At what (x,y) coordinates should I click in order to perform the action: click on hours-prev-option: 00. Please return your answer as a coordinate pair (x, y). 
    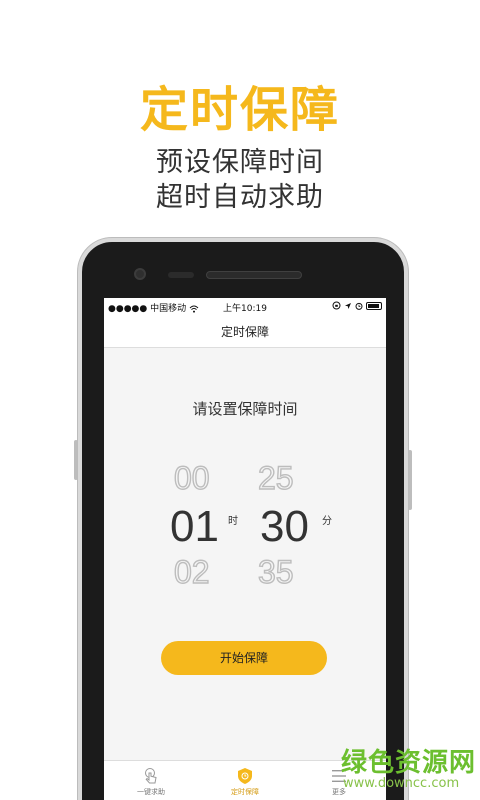
    Looking at the image, I should click on (191, 478).